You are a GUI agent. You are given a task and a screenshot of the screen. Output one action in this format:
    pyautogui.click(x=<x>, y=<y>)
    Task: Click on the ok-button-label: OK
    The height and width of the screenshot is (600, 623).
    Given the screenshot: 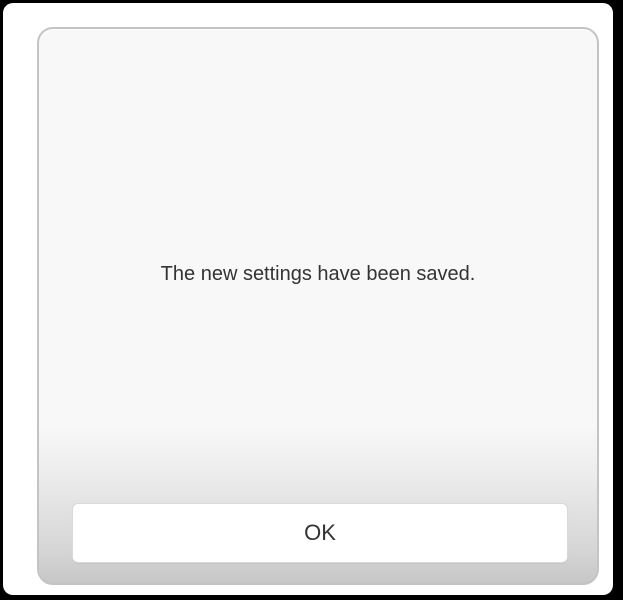 What is the action you would take?
    pyautogui.click(x=320, y=532)
    